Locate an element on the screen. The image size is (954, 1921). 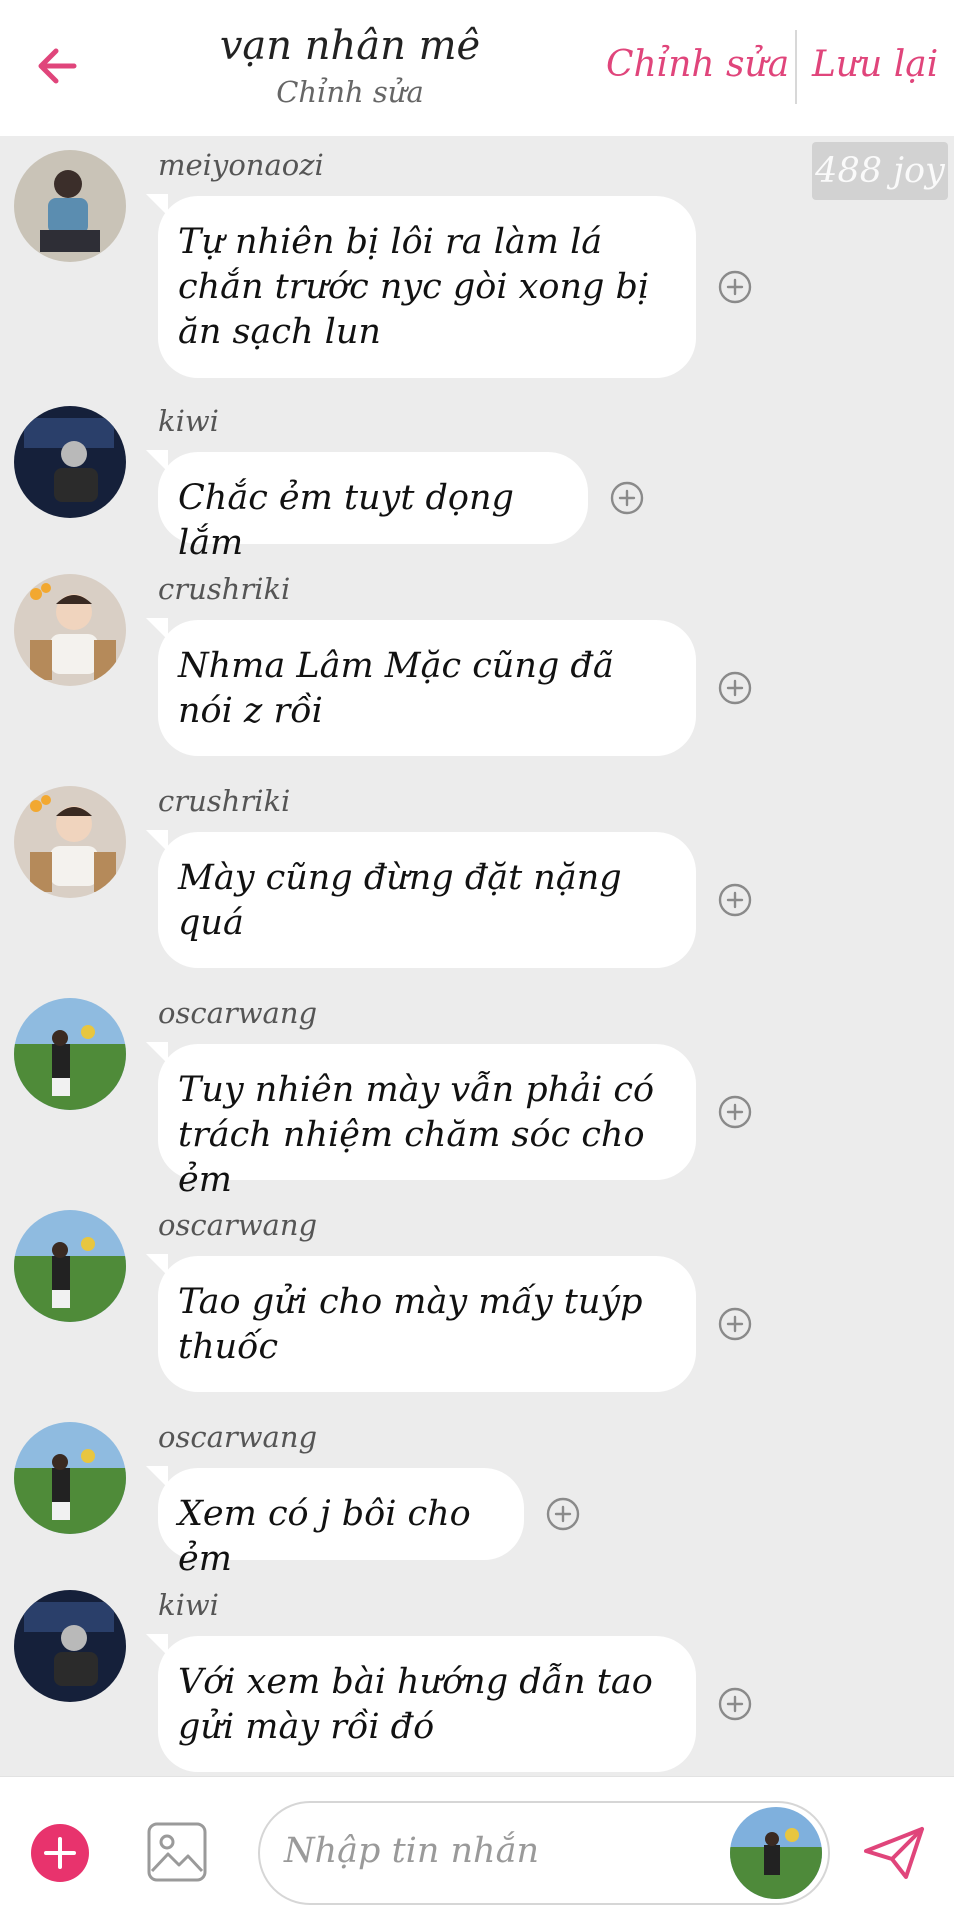
message-bubble: Chắc ẻm tuyt dọng lắm is located at coordinates (373, 507).